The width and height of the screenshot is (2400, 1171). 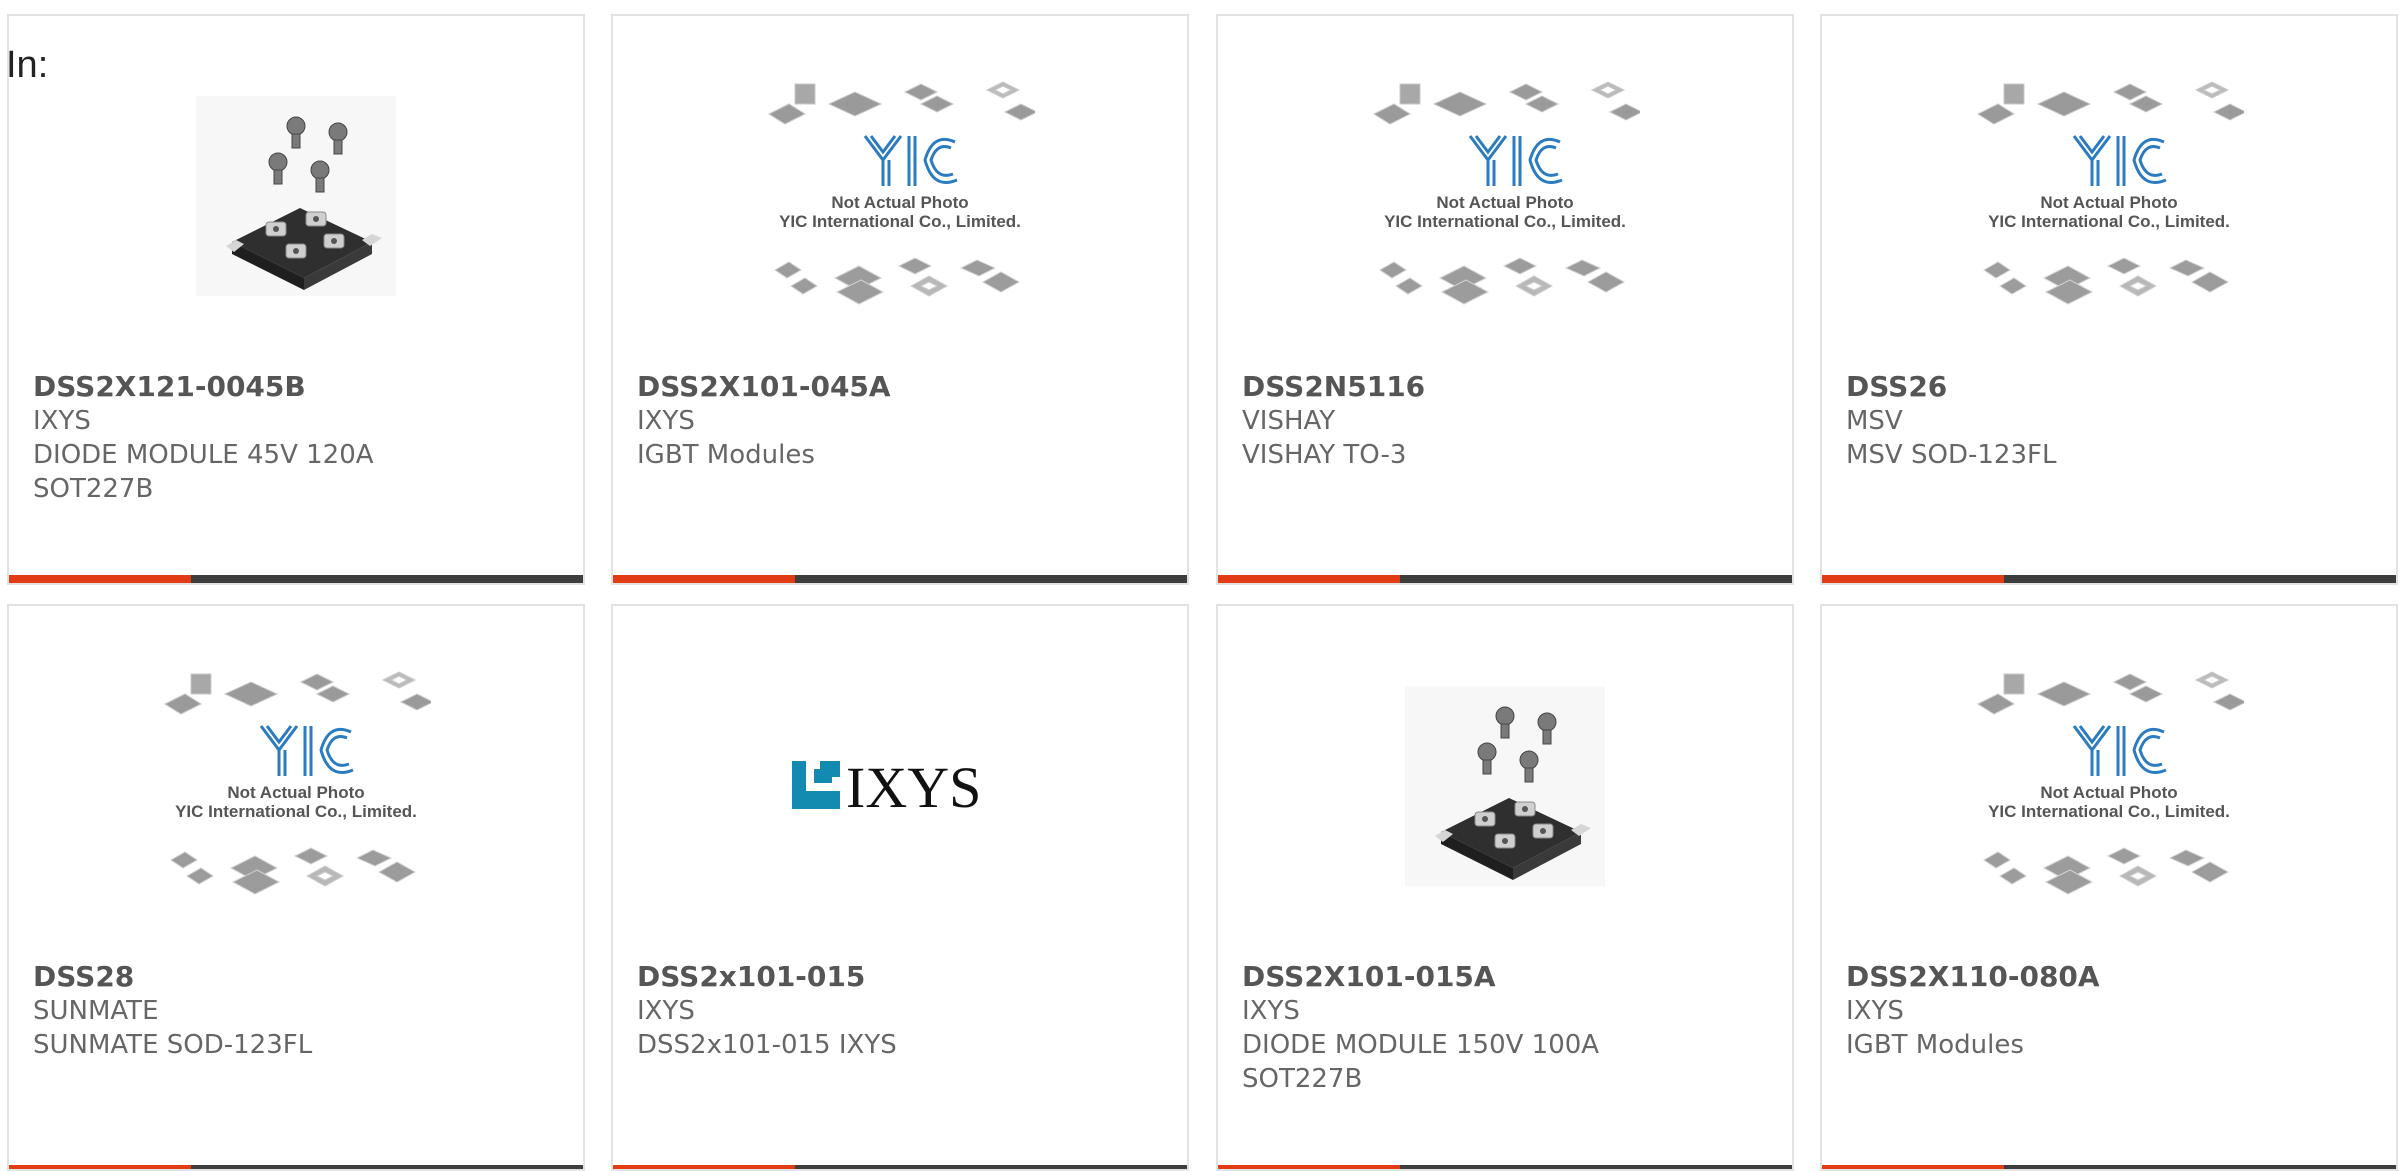 I want to click on product-info: DSS28 SUNMATE SUNMATE SOD-123FL, so click(x=298, y=1011).